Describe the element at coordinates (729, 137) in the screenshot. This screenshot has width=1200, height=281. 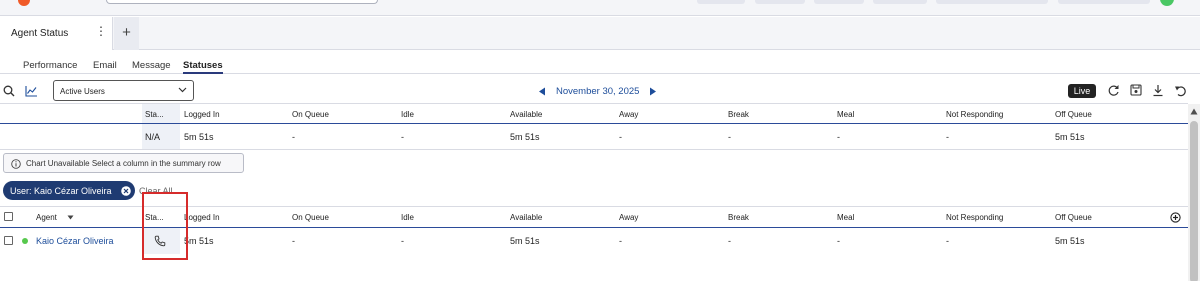
I see `summary-break: -` at that location.